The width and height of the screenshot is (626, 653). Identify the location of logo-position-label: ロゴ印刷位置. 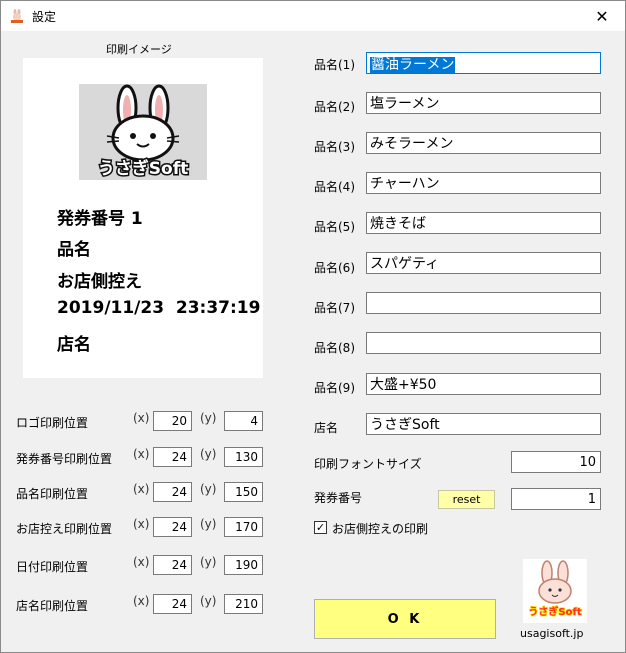
(52, 423).